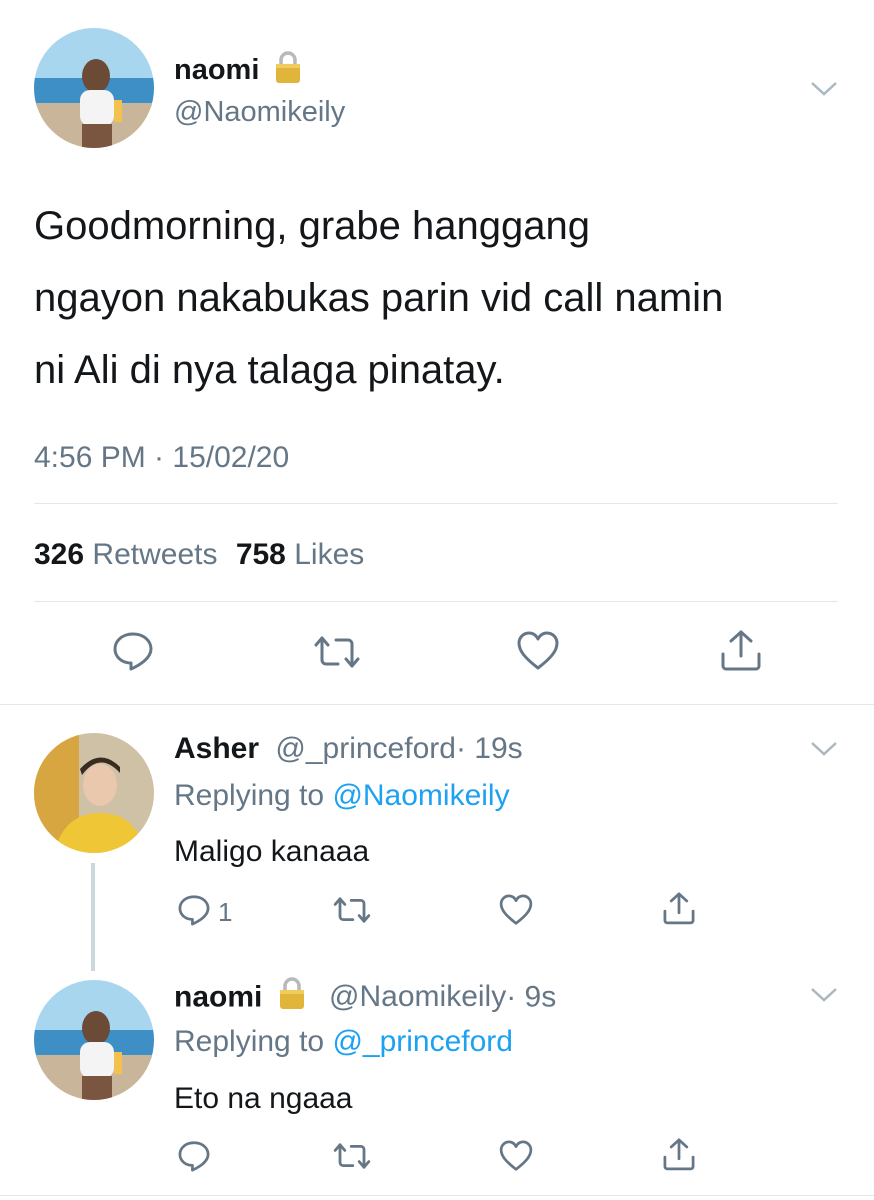 Image resolution: width=874 pixels, height=1200 pixels. What do you see at coordinates (260, 554) in the screenshot?
I see `likes-count: 758` at bounding box center [260, 554].